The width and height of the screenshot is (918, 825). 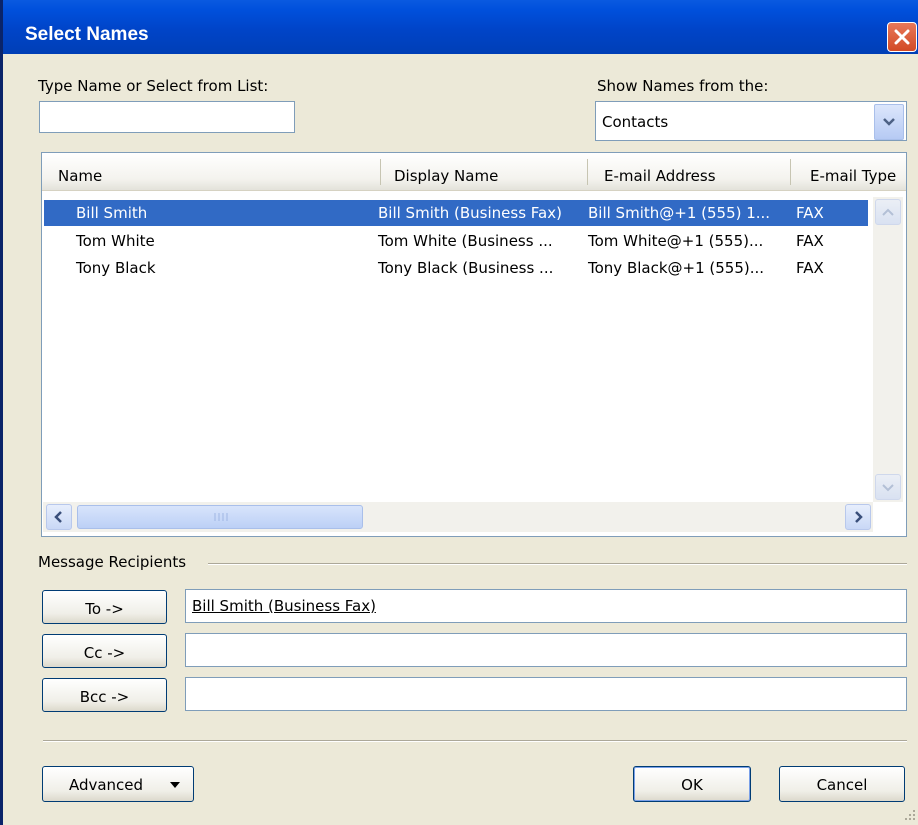 I want to click on scroll-right-button, so click(x=858, y=517).